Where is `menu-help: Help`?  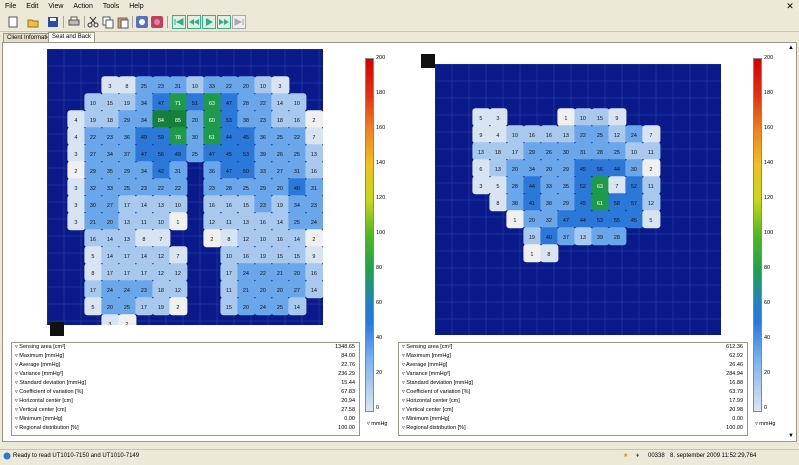 menu-help: Help is located at coordinates (136, 6).